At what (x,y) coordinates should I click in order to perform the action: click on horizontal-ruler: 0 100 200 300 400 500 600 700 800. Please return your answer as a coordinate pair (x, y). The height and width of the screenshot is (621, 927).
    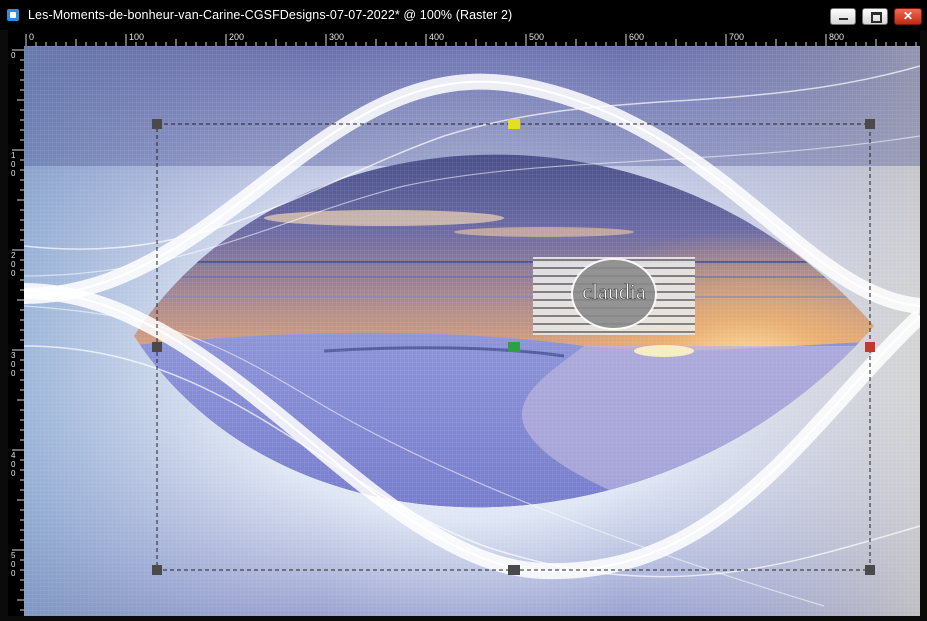
    Looking at the image, I should click on (472, 38).